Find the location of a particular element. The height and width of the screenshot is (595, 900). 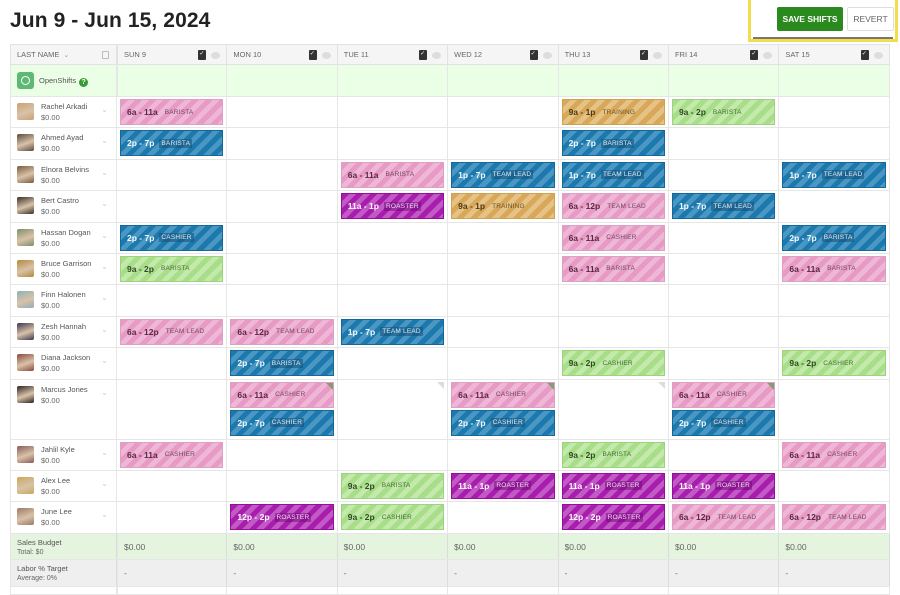

schedule-cell: 12p - 2p ROASTER is located at coordinates (282, 517).